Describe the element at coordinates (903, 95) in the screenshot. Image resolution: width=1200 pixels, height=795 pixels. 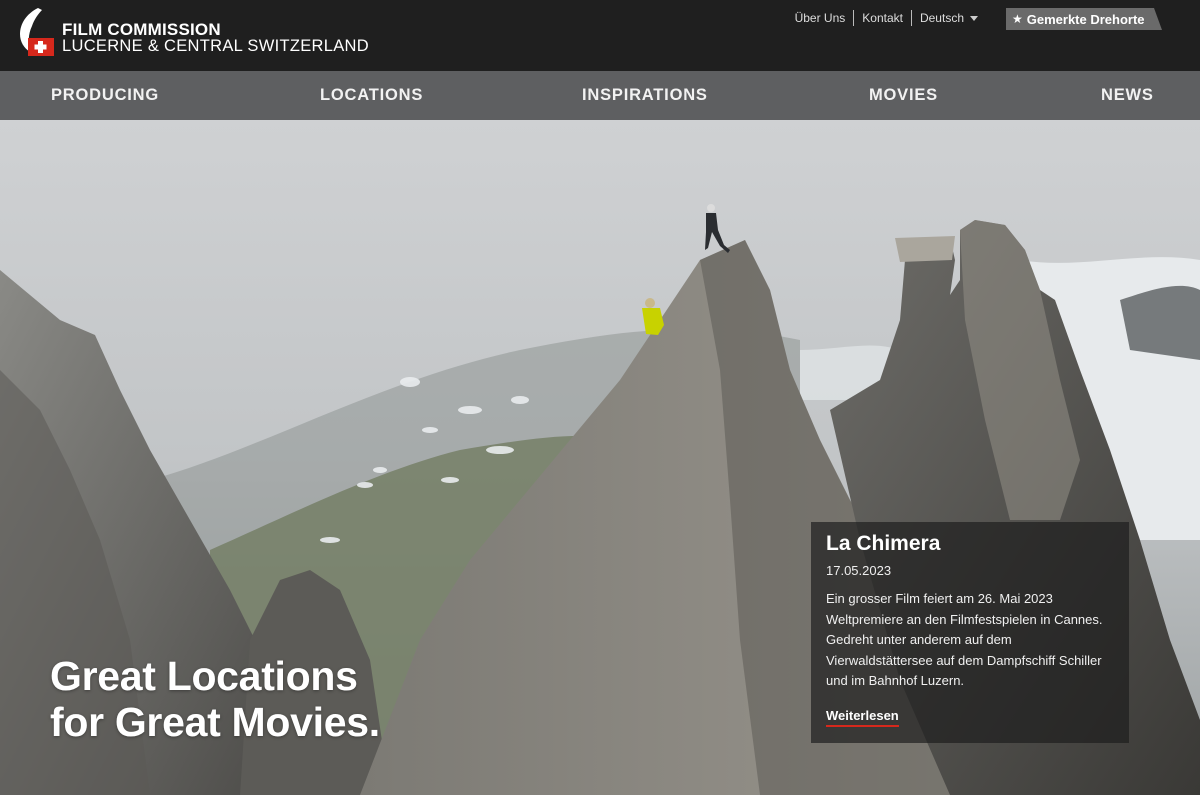
I see `nav-item-movies: MOVIES` at that location.